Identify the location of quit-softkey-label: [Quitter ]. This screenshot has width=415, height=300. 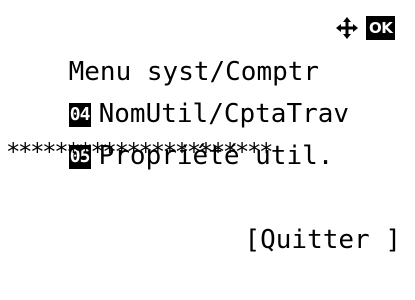
(322, 240).